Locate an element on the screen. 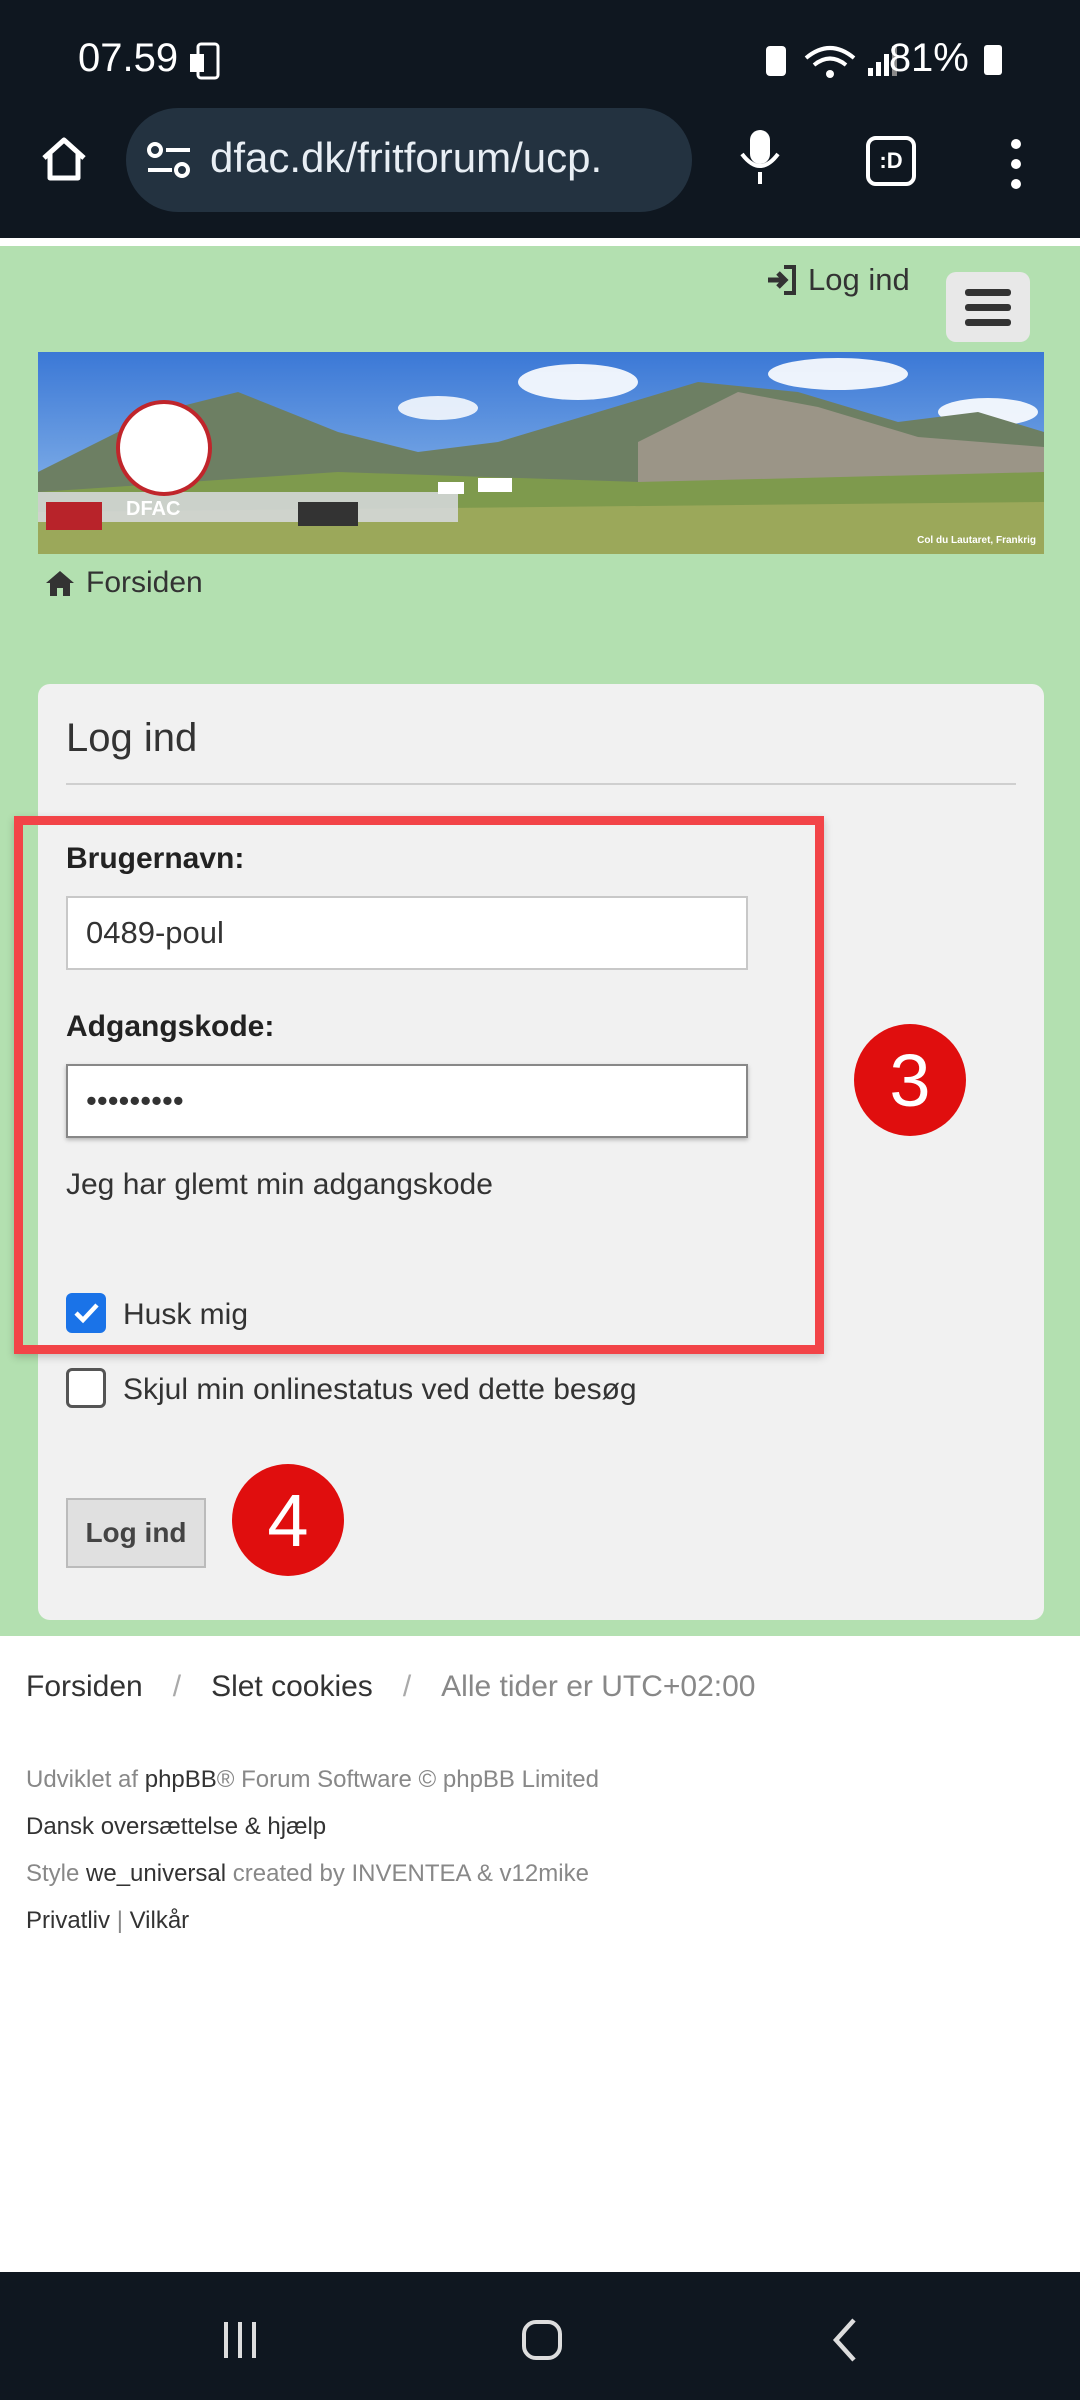 The width and height of the screenshot is (1080, 2400). style-link: we_universal is located at coordinates (156, 1873).